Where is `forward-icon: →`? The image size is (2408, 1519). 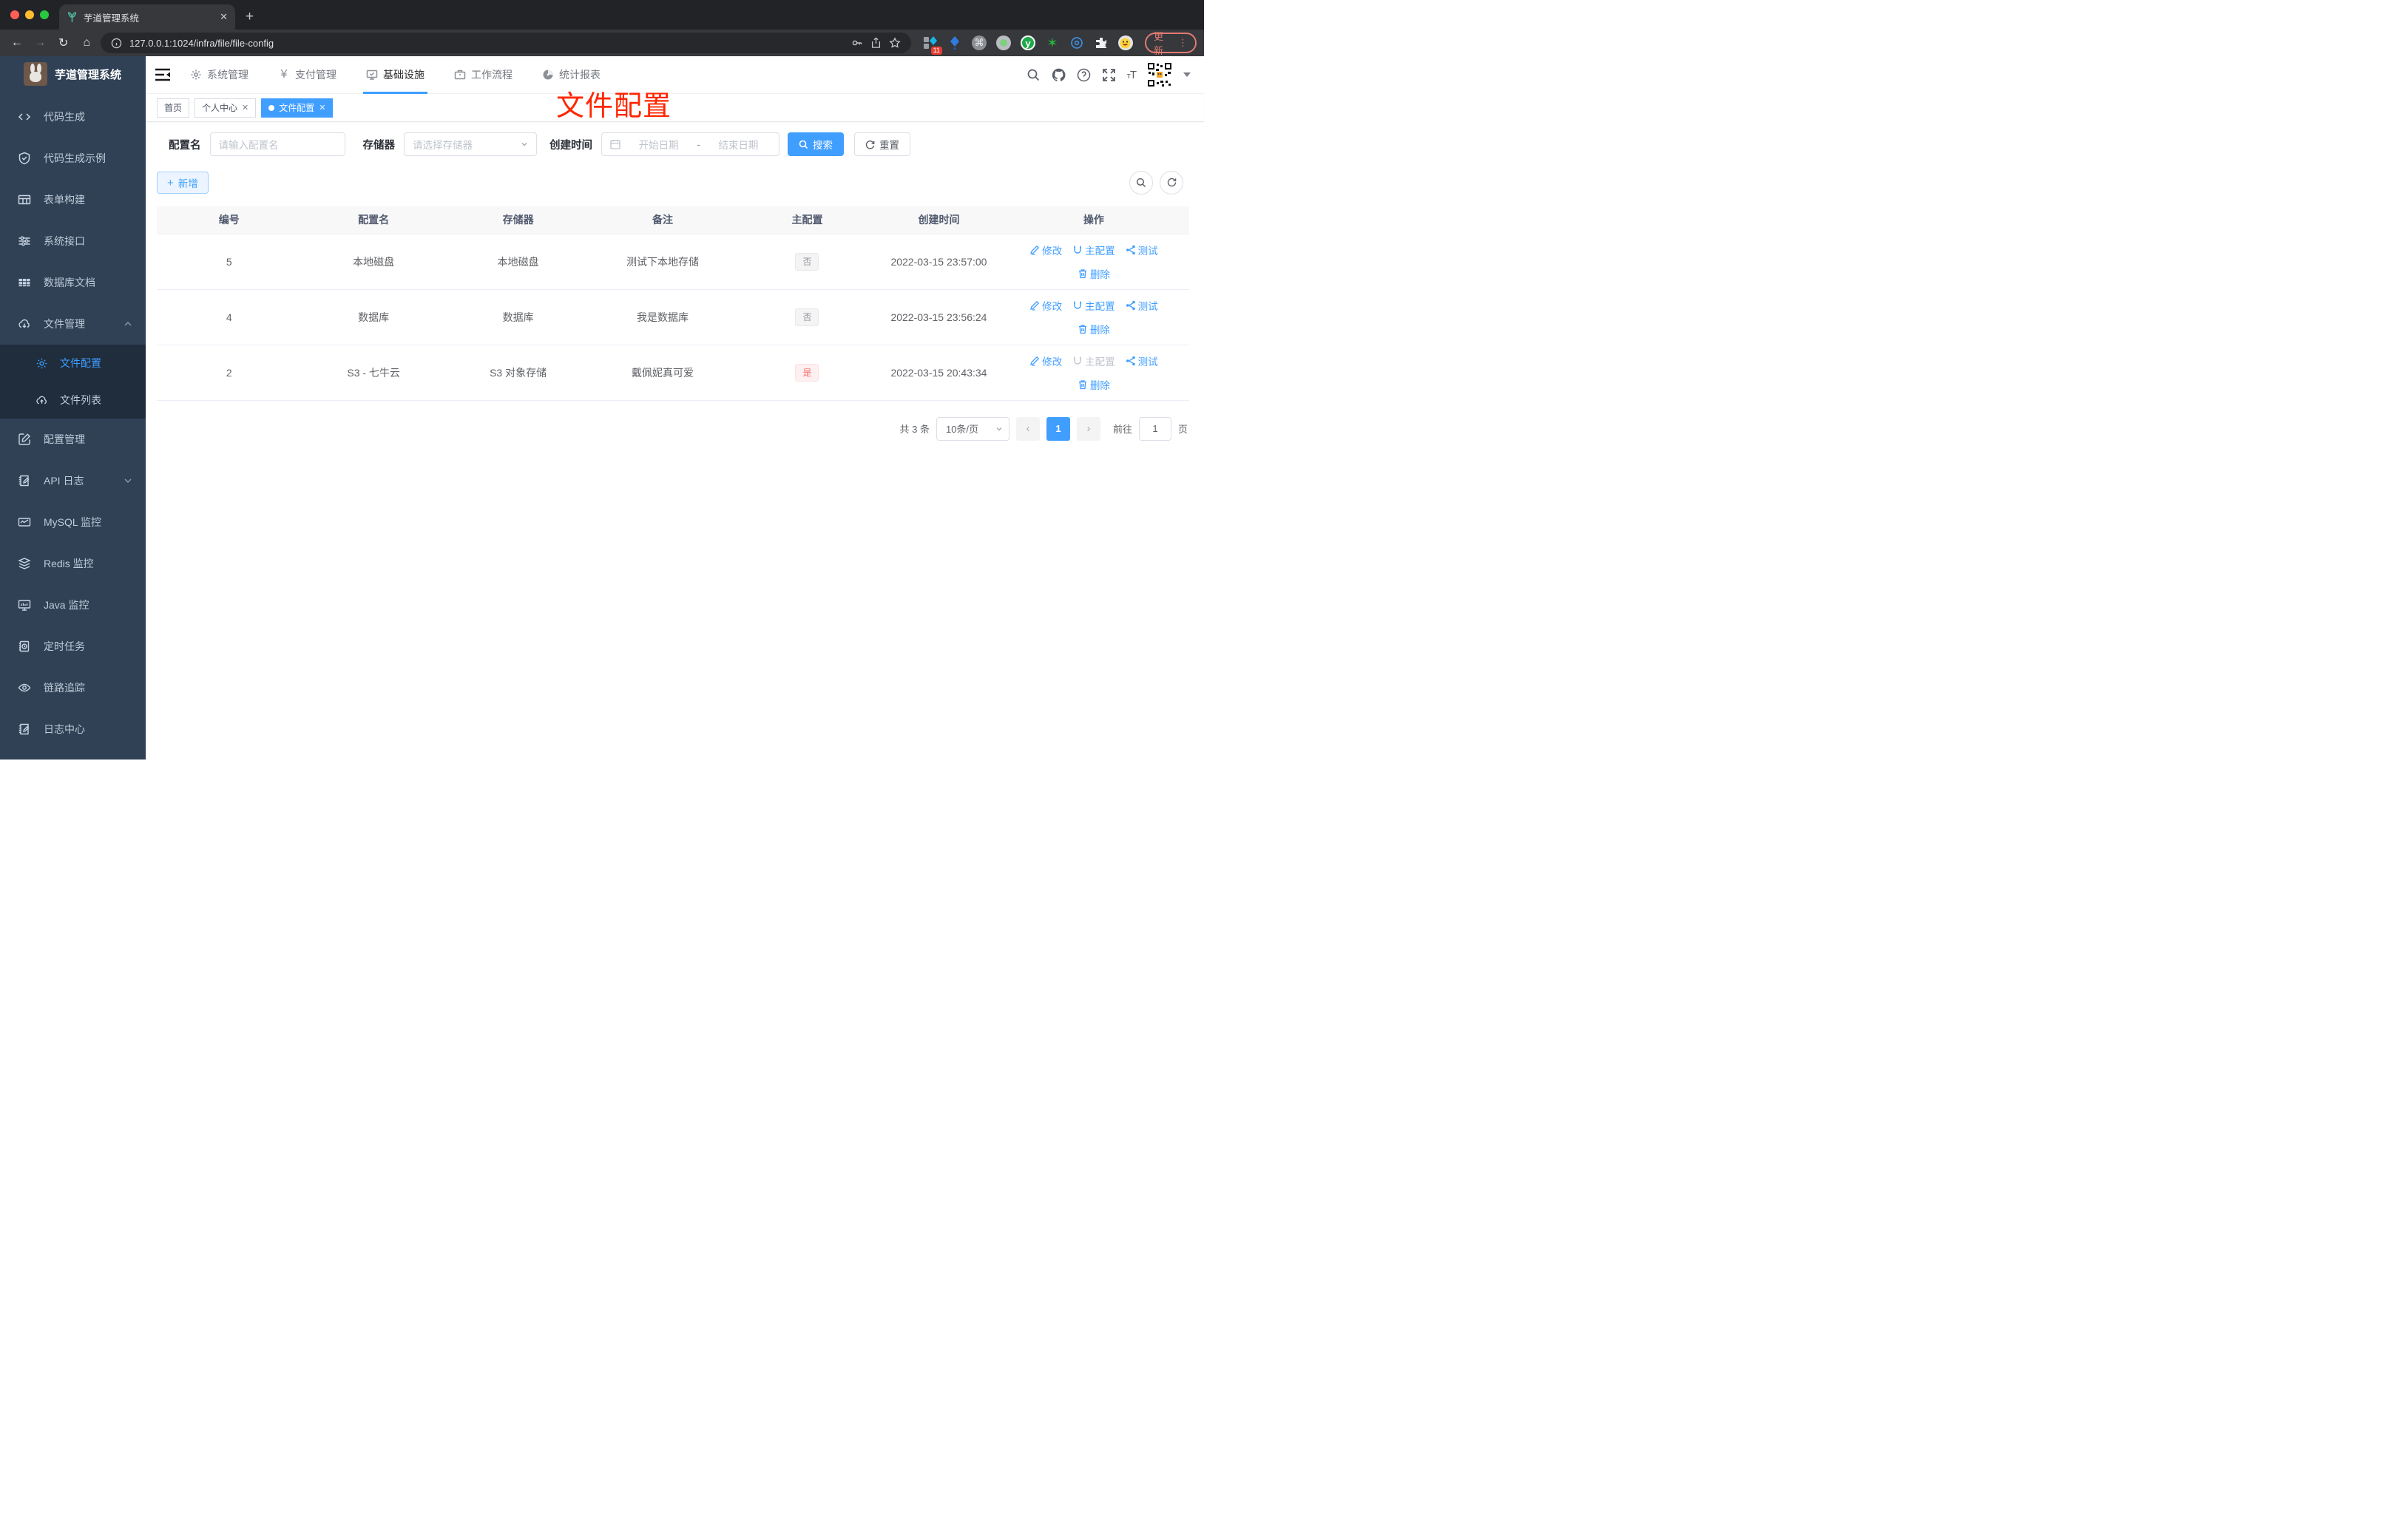 forward-icon: → is located at coordinates (39, 43).